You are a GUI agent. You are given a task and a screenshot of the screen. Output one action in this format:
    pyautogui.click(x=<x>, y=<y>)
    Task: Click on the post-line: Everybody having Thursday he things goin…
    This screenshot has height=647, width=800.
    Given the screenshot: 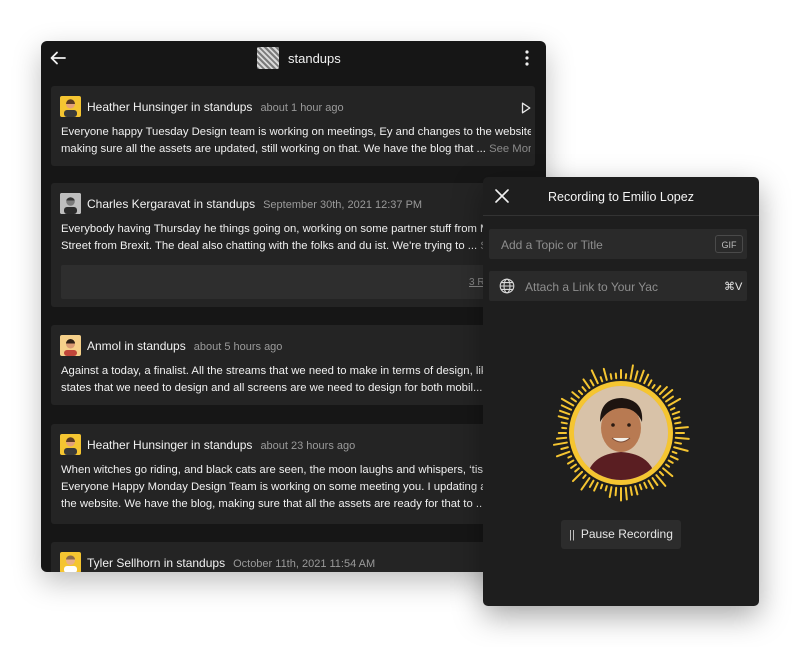 What is the action you would take?
    pyautogui.click(x=278, y=229)
    